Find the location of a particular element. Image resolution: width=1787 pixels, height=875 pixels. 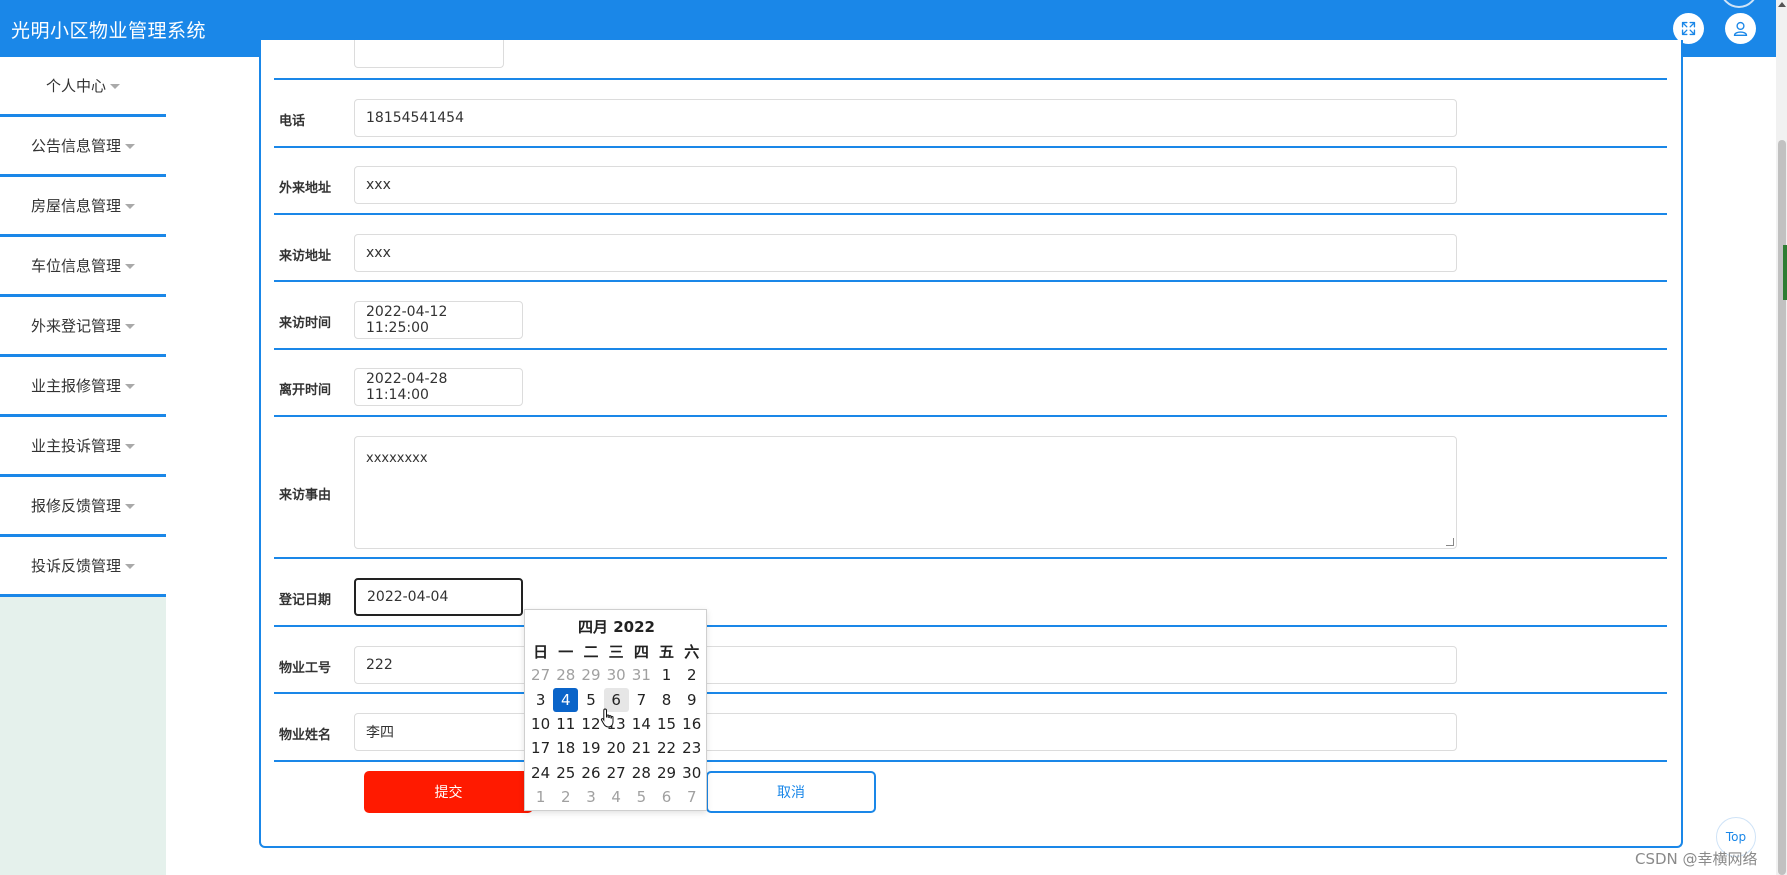

calendar-day: 5 is located at coordinates (641, 797).